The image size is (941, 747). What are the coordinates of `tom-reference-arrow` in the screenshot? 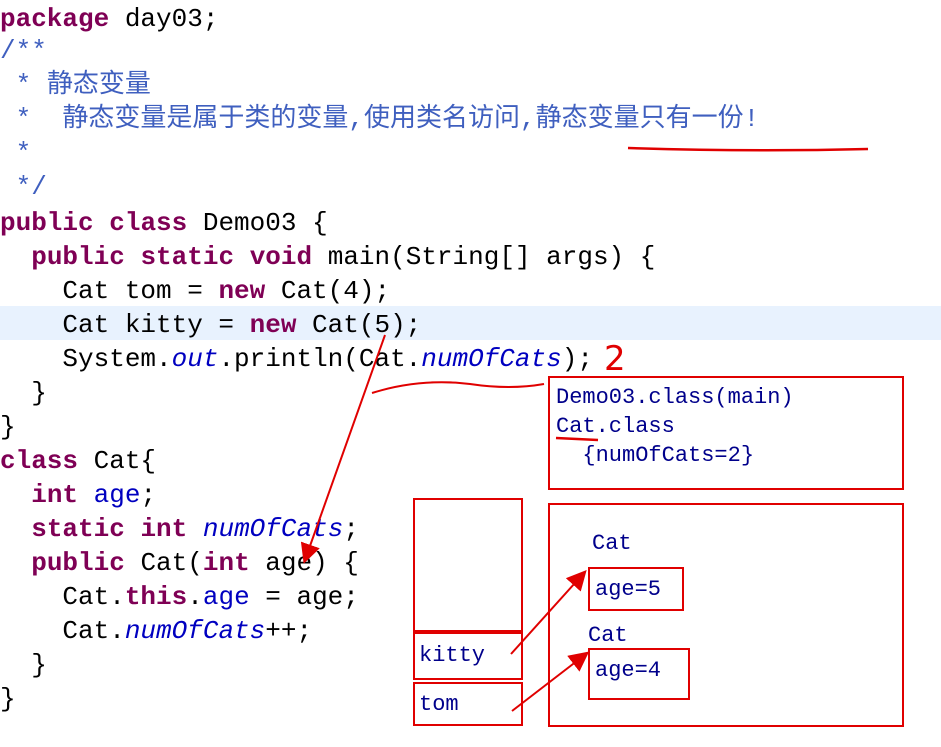 It's located at (550, 681).